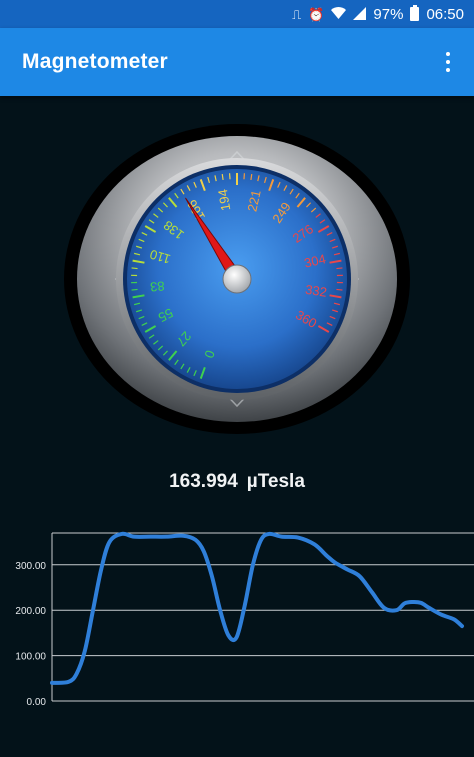 This screenshot has height=757, width=474. Describe the element at coordinates (157, 286) in the screenshot. I see `gauge-tick-label: 83` at that location.